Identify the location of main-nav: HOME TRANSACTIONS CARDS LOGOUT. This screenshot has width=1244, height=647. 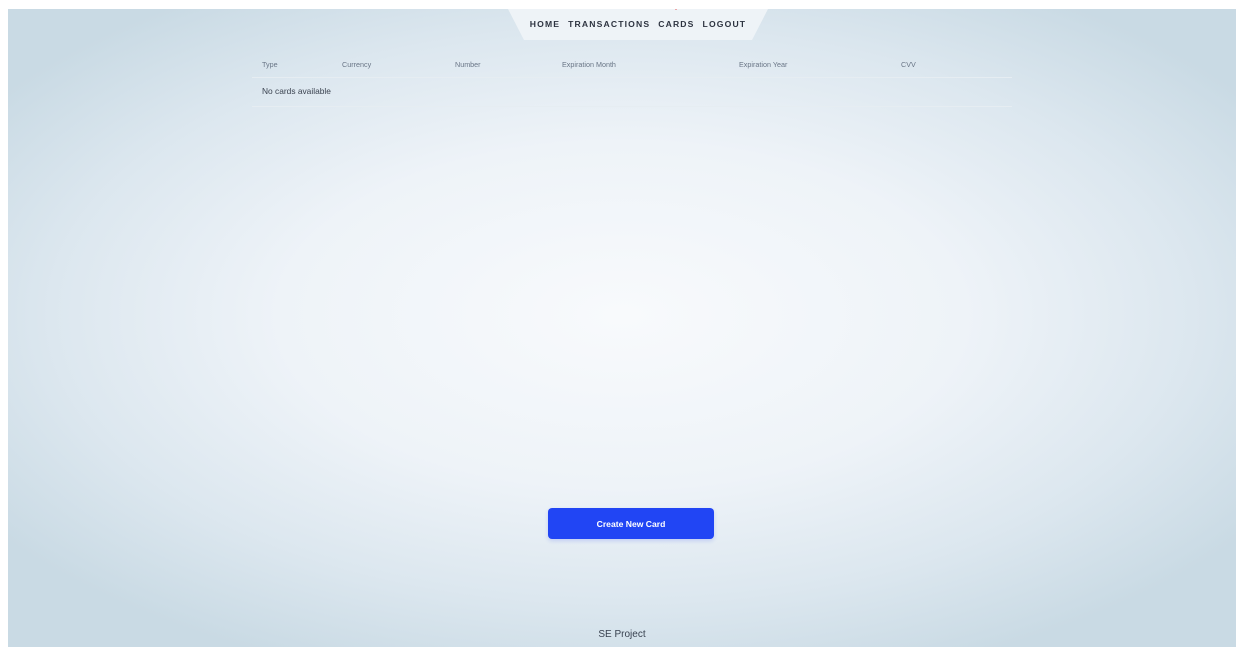
(638, 24).